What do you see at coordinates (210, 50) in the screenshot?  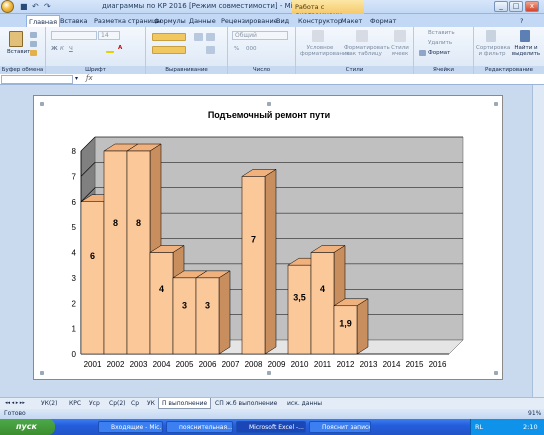 I see `merge-icon` at bounding box center [210, 50].